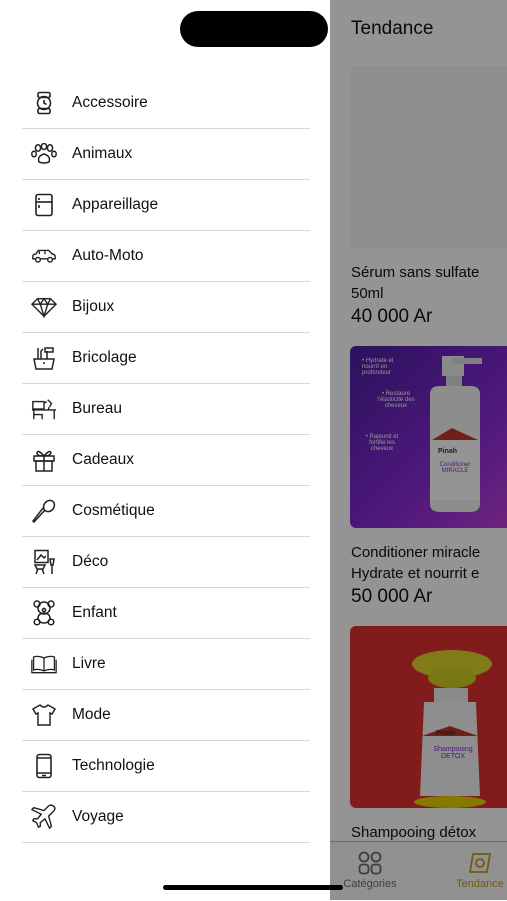  I want to click on category-item-bureau: Bureau, so click(166, 409).